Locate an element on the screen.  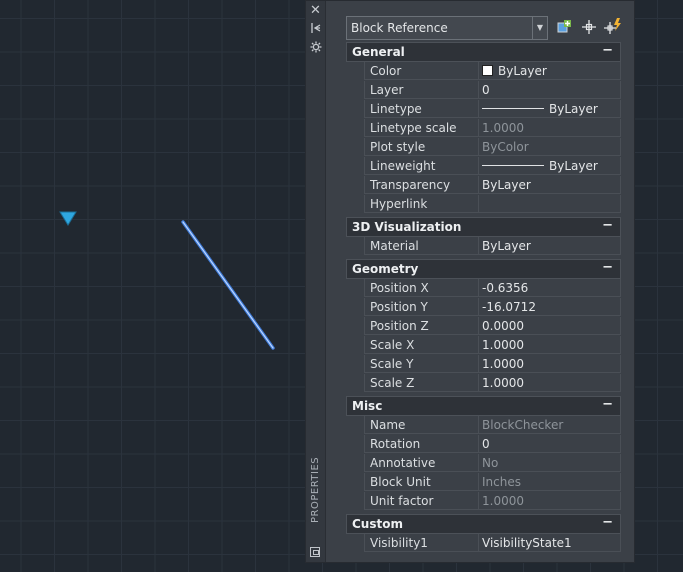
property-row: Plot style ByColor is located at coordinates (483, 147).